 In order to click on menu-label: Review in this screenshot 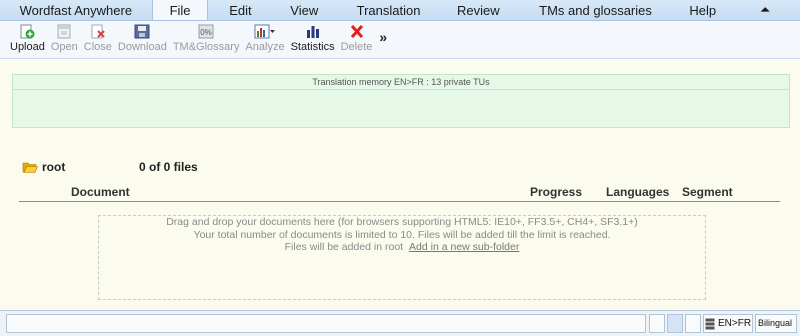, I will do `click(478, 10)`.